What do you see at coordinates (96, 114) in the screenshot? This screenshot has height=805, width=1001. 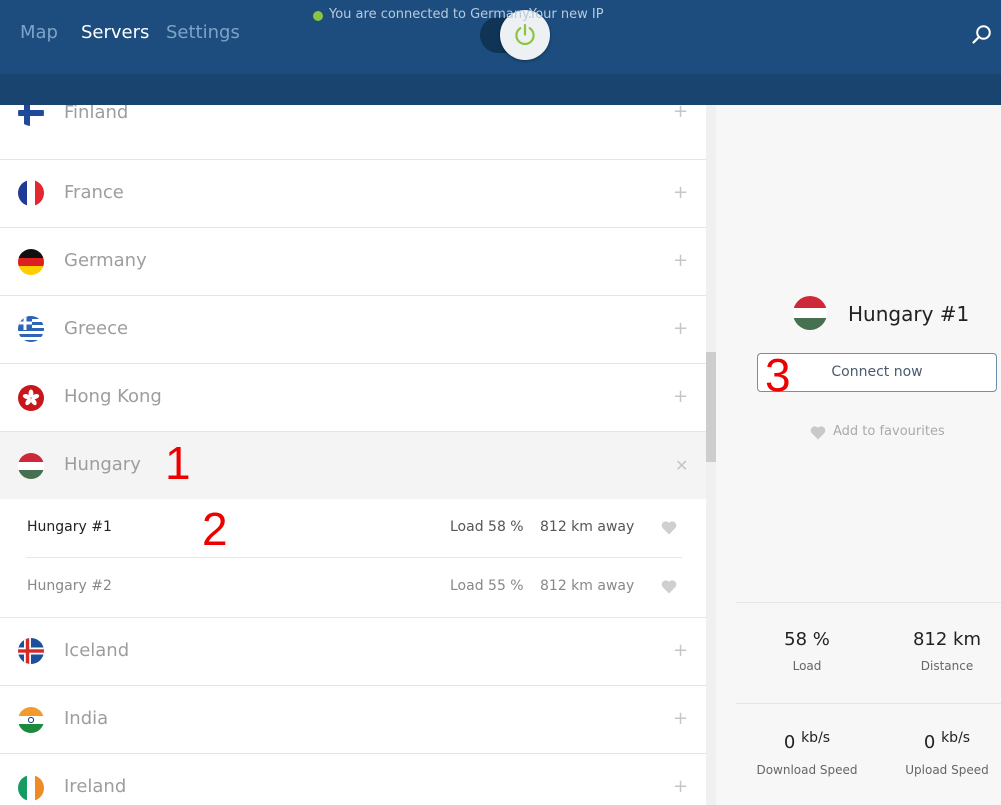 I see `country-name-finland: Finland` at bounding box center [96, 114].